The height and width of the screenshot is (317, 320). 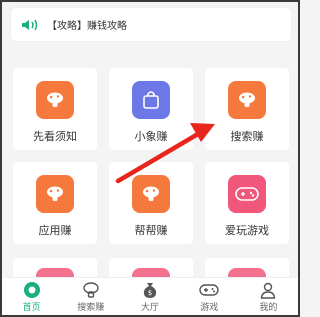 What do you see at coordinates (31, 307) in the screenshot?
I see `tab-label: 首页` at bounding box center [31, 307].